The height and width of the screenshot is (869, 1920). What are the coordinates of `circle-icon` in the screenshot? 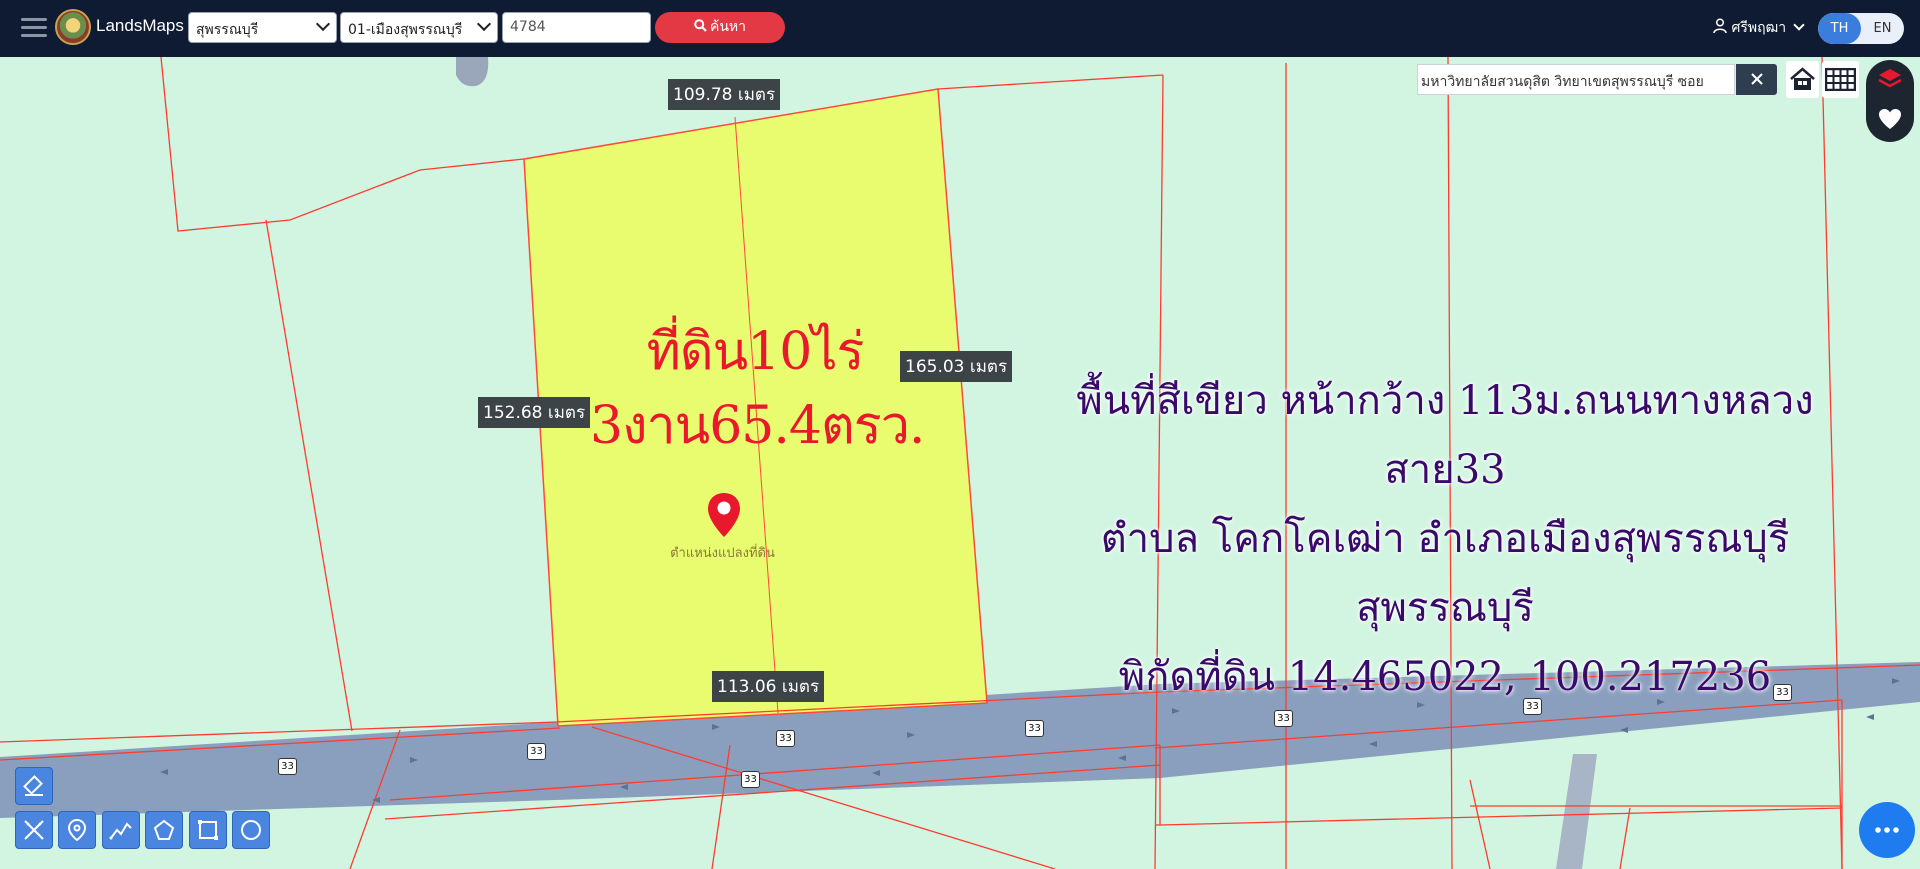 It's located at (251, 830).